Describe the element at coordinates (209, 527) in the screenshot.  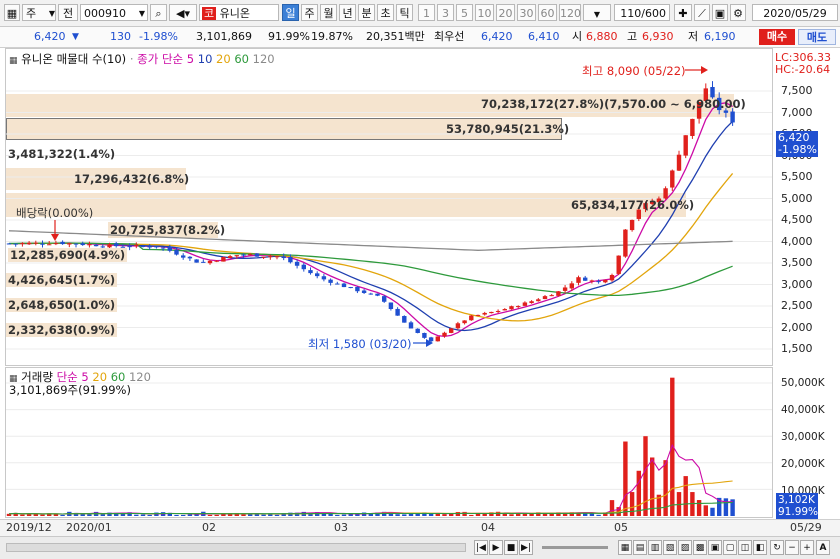
I see `x-tick: 02` at that location.